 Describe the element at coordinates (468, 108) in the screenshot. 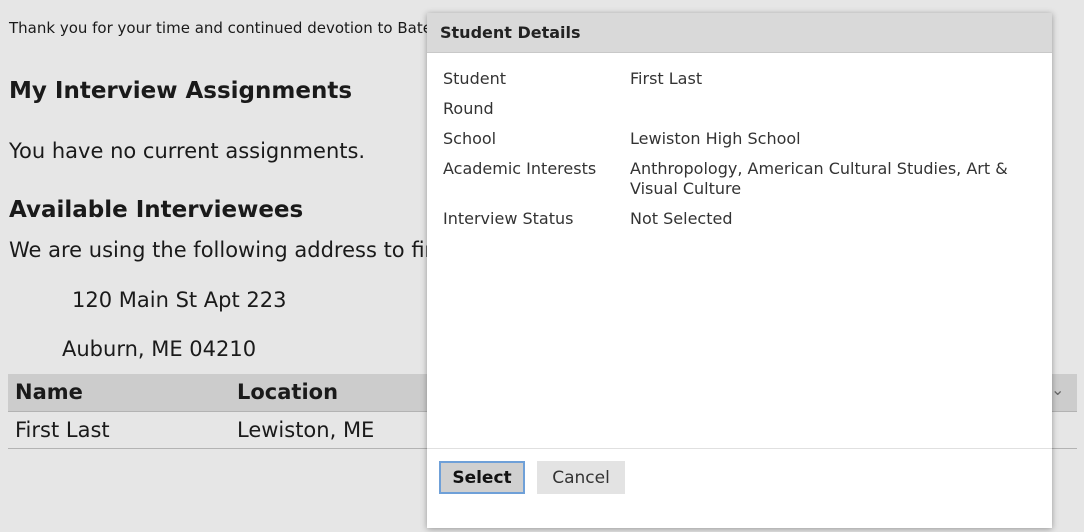

I see `field-label-round: Round` at that location.